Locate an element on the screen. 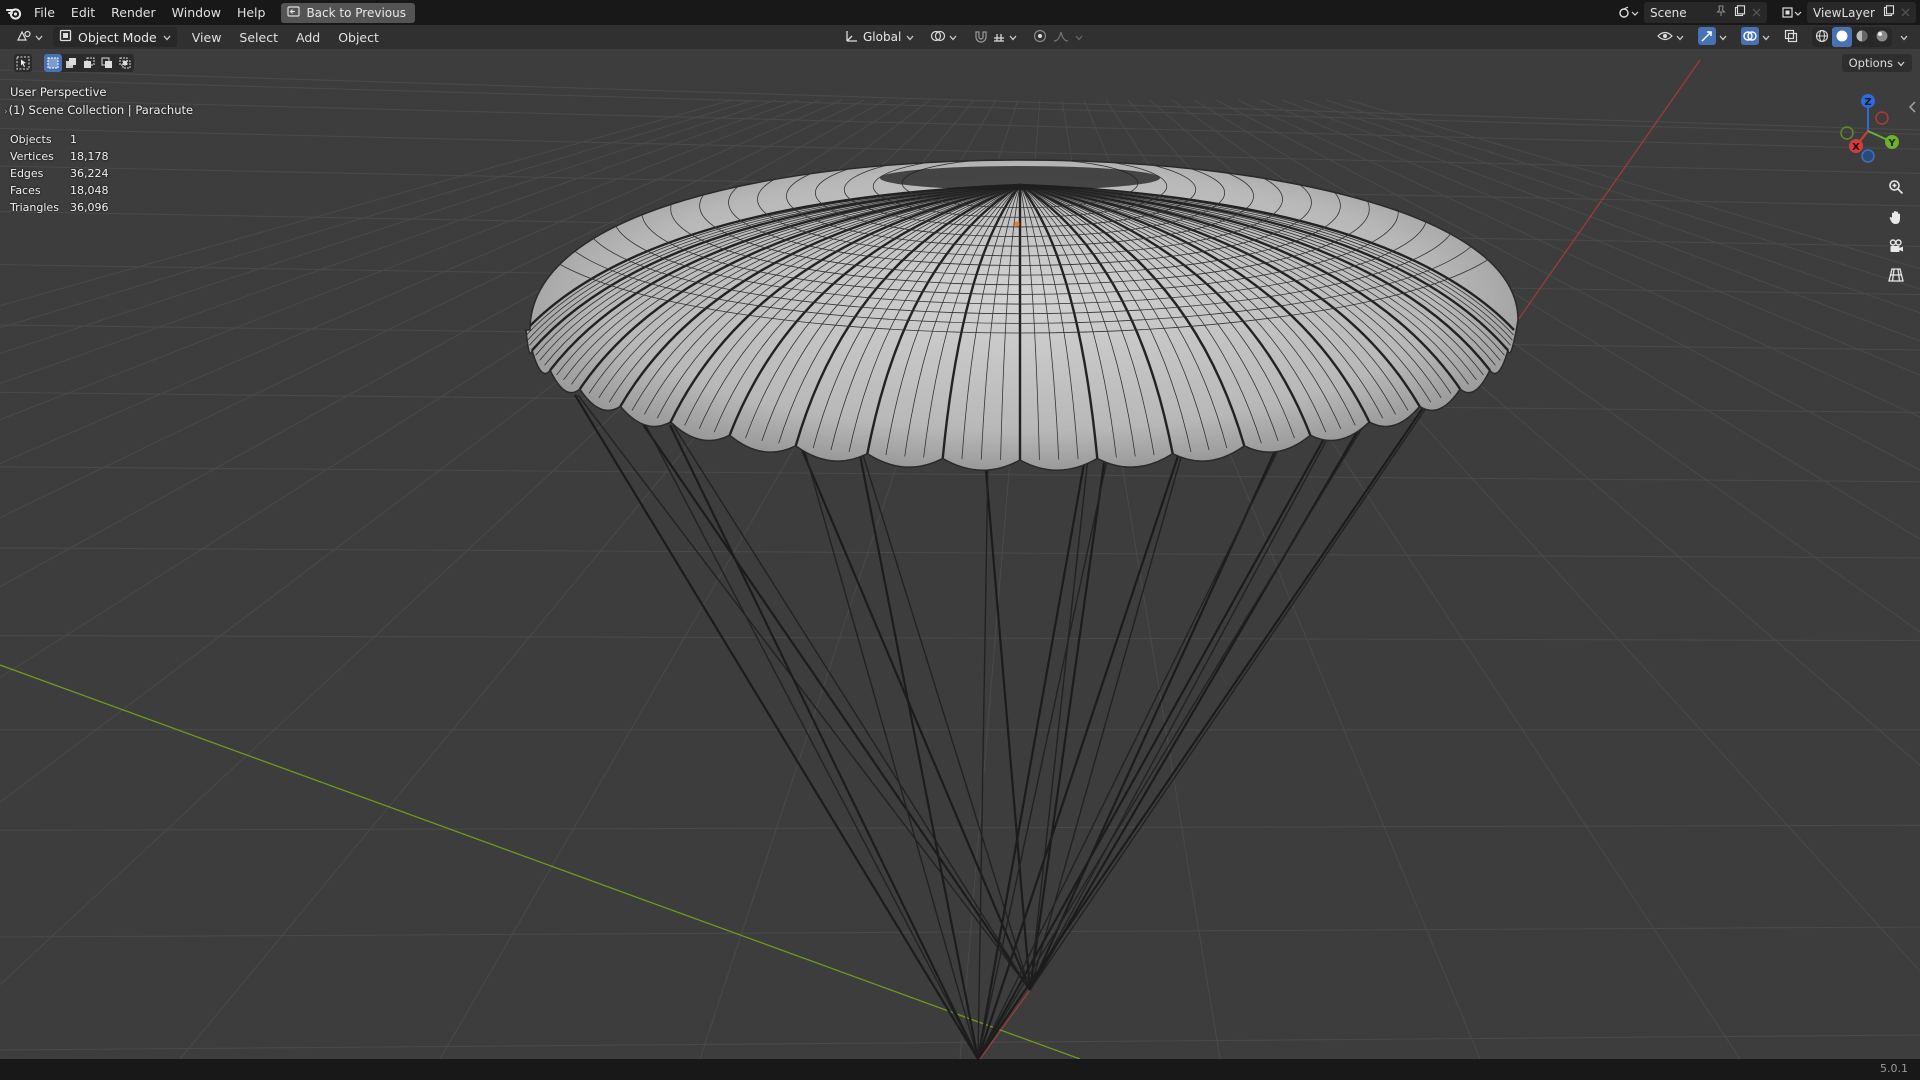 This screenshot has width=1920, height=1080. stat-row: Edges 36,224 is located at coordinates (59, 173).